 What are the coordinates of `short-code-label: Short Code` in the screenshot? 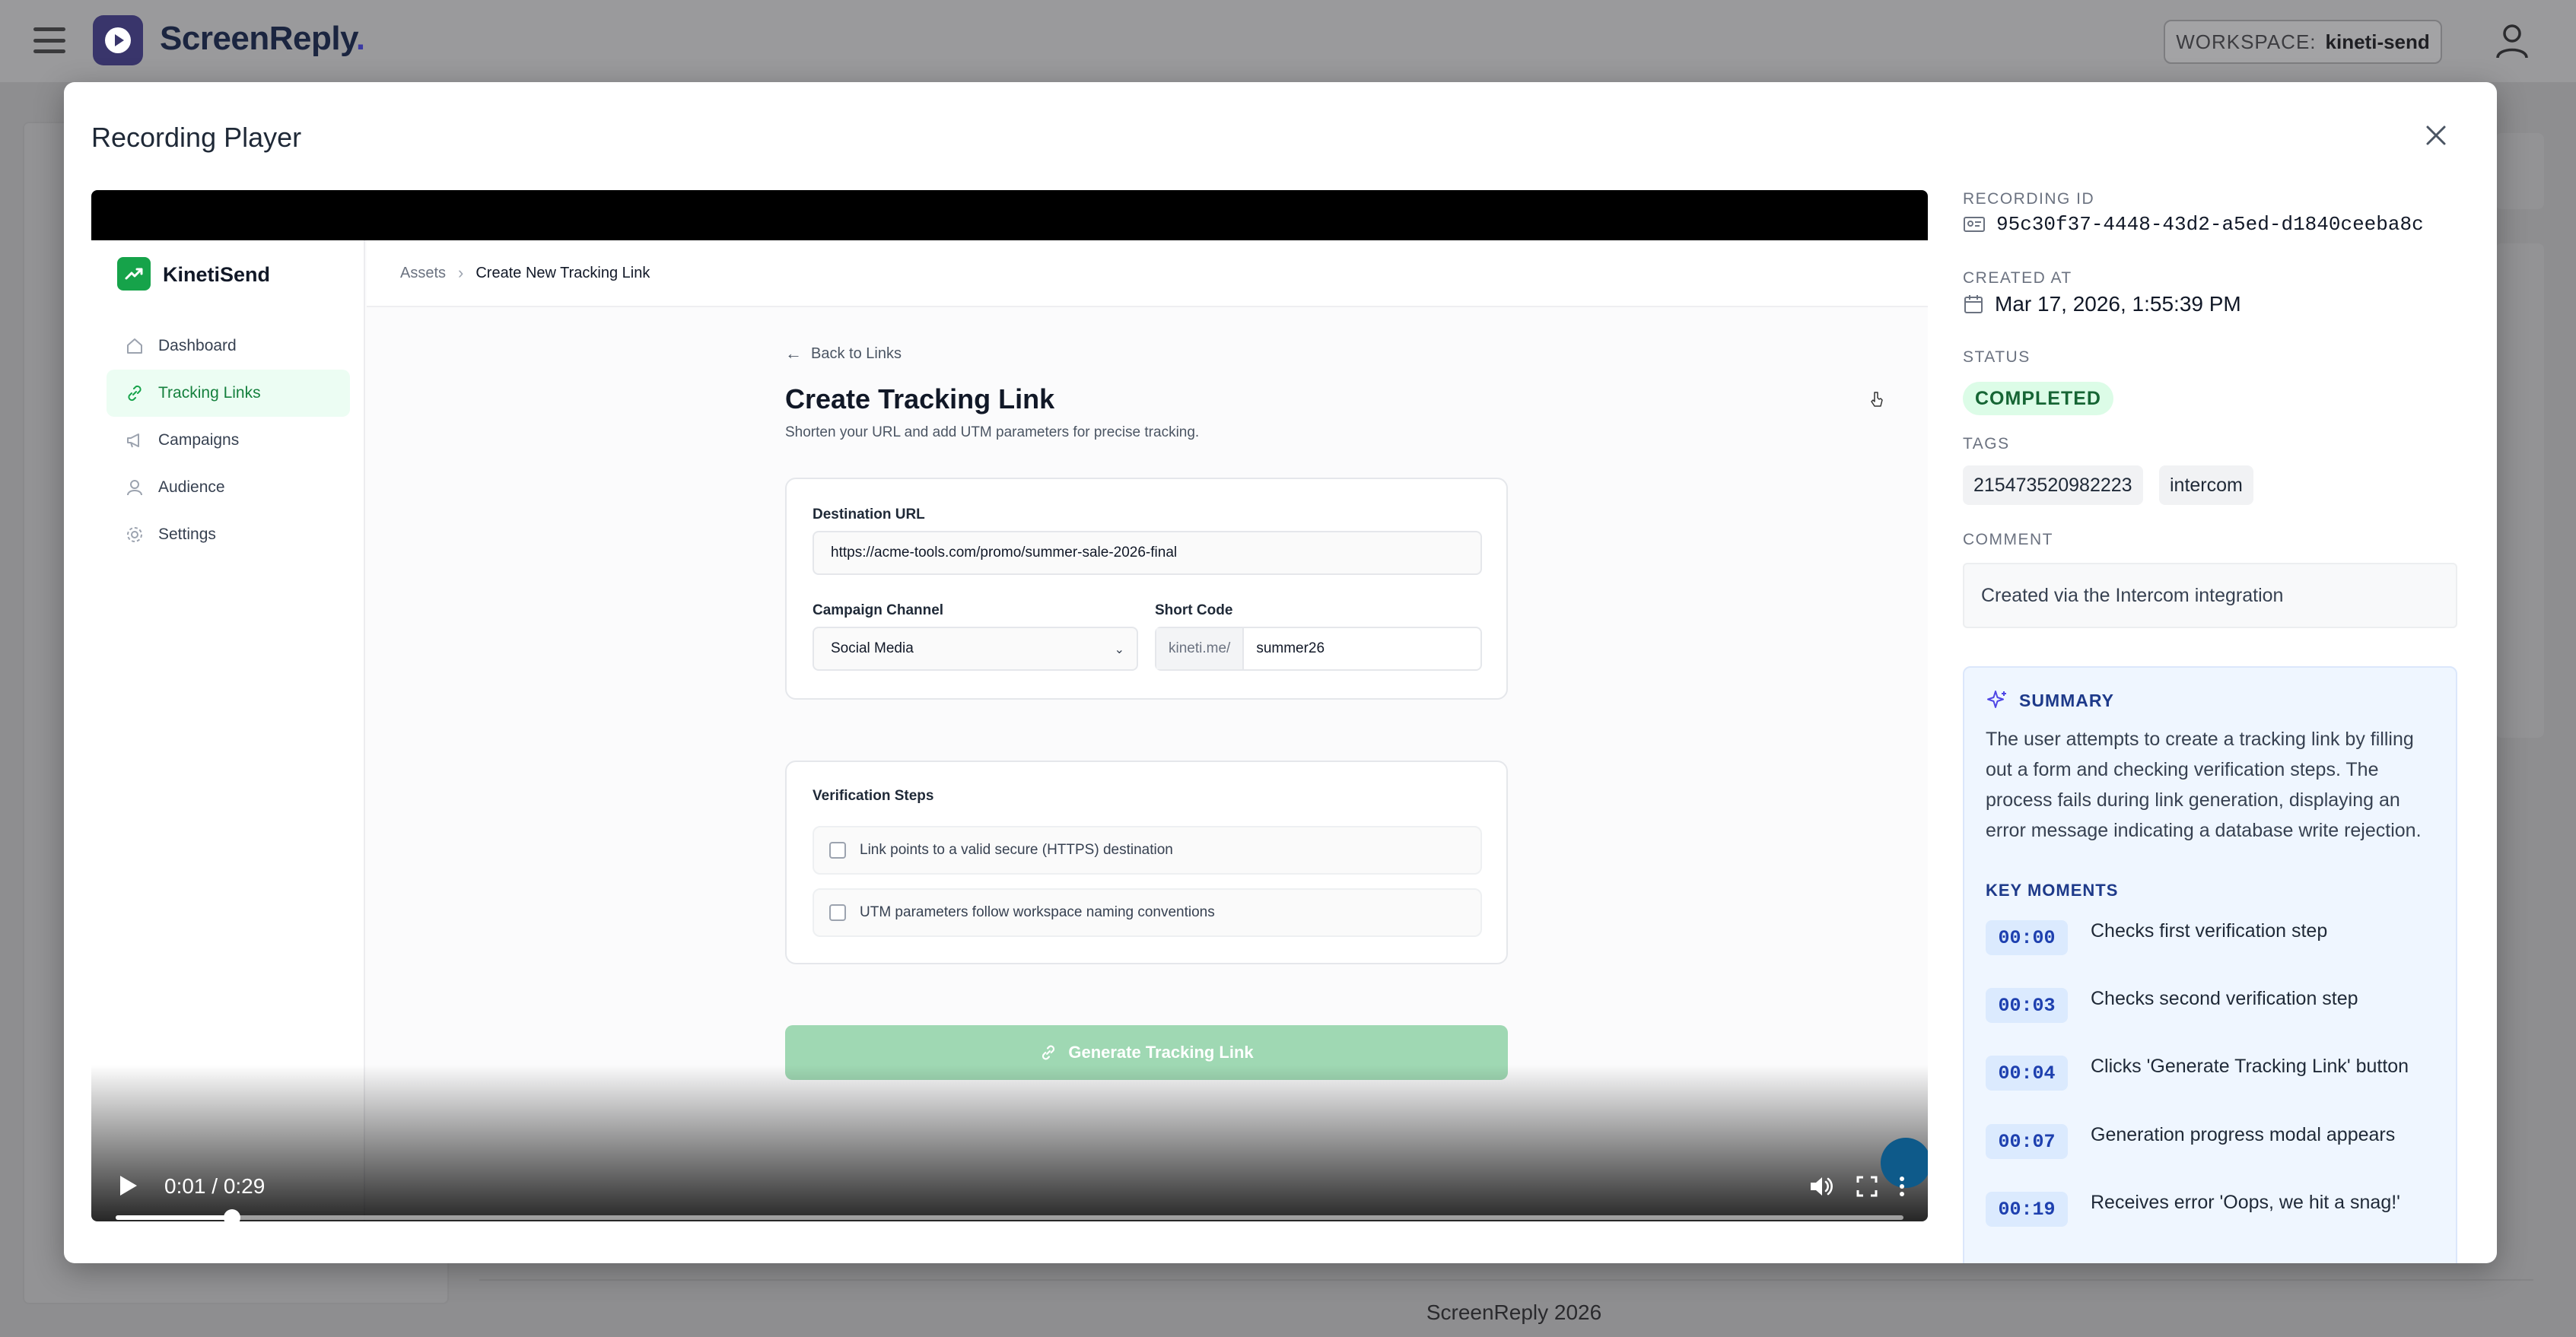 It's located at (1194, 610).